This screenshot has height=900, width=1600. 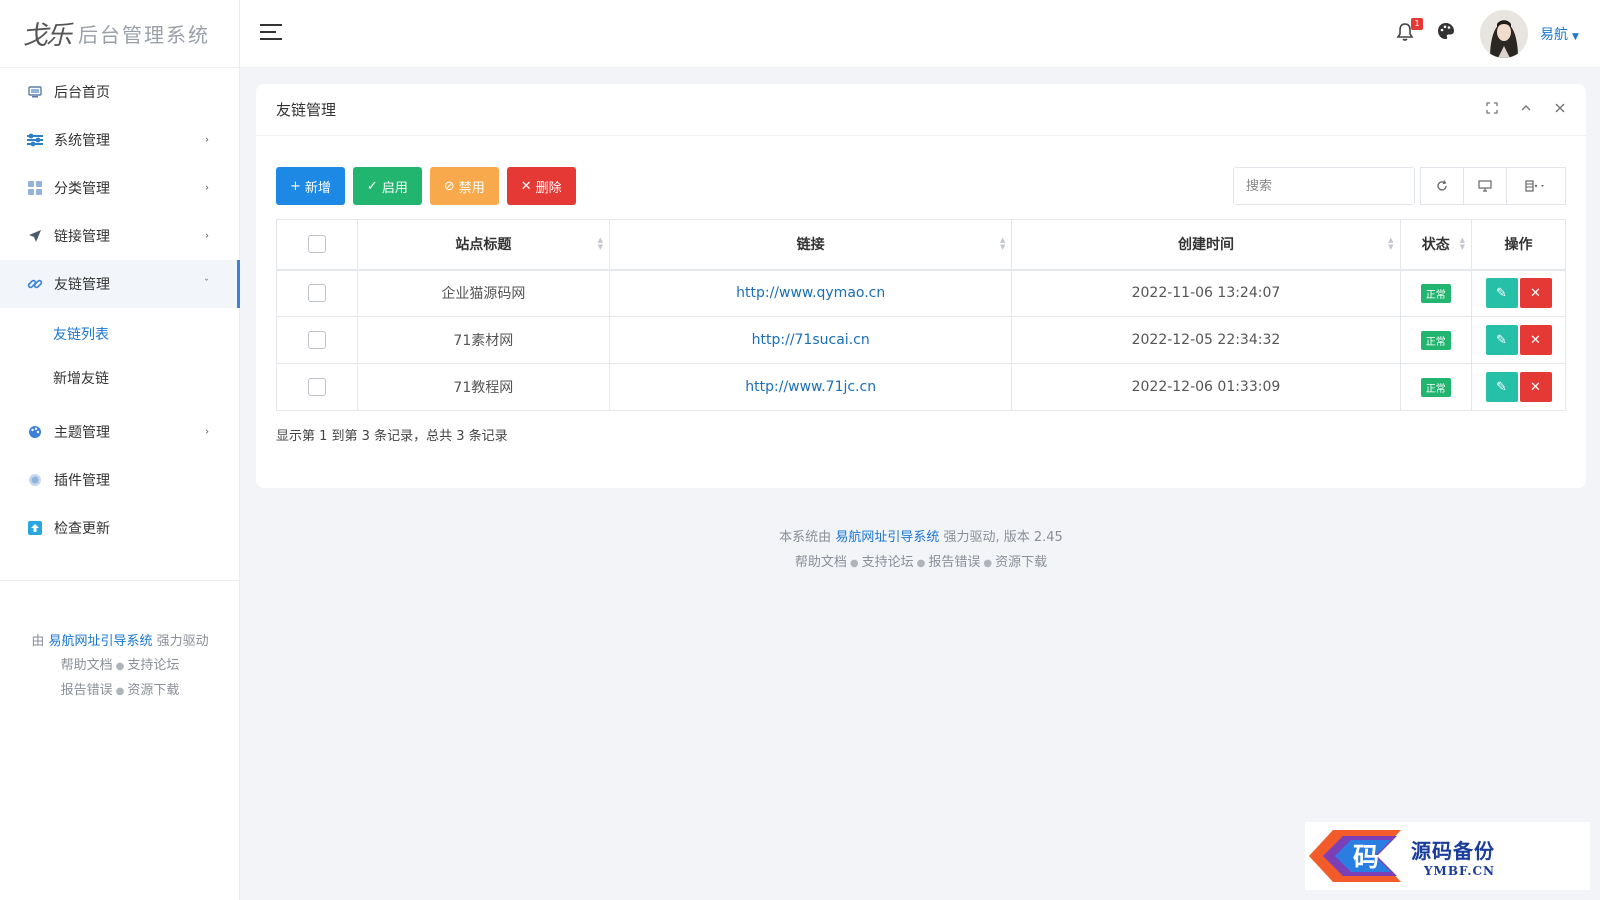 I want to click on cell-link: http://71sucai.cn, so click(x=810, y=340).